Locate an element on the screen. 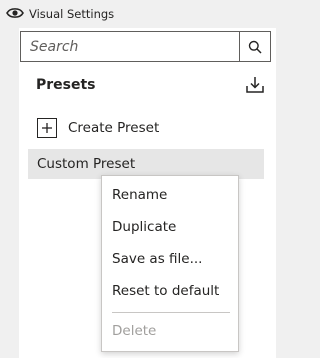  search-button is located at coordinates (254, 46).